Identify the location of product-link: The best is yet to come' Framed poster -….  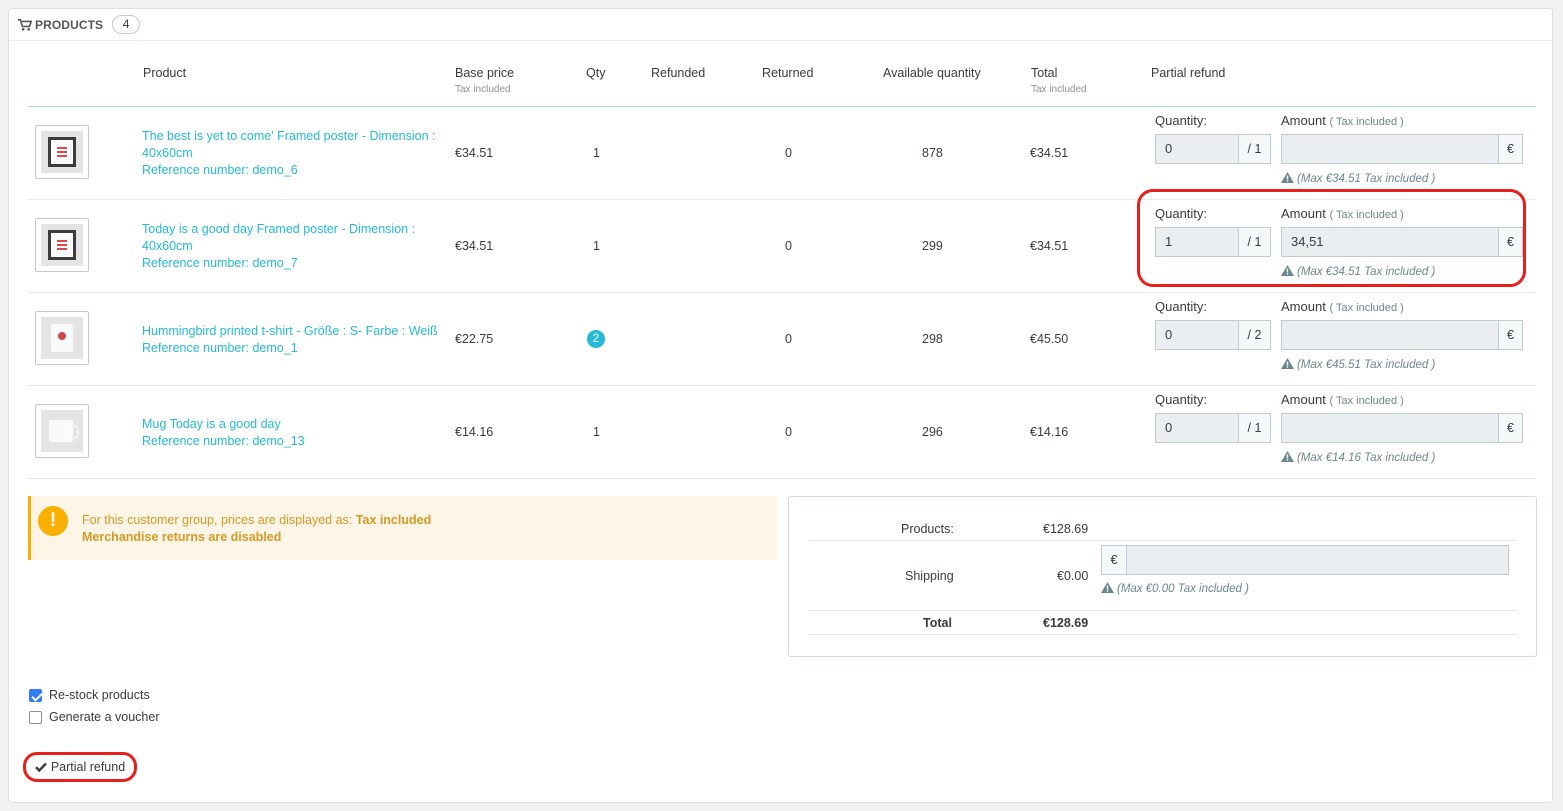
(297, 153).